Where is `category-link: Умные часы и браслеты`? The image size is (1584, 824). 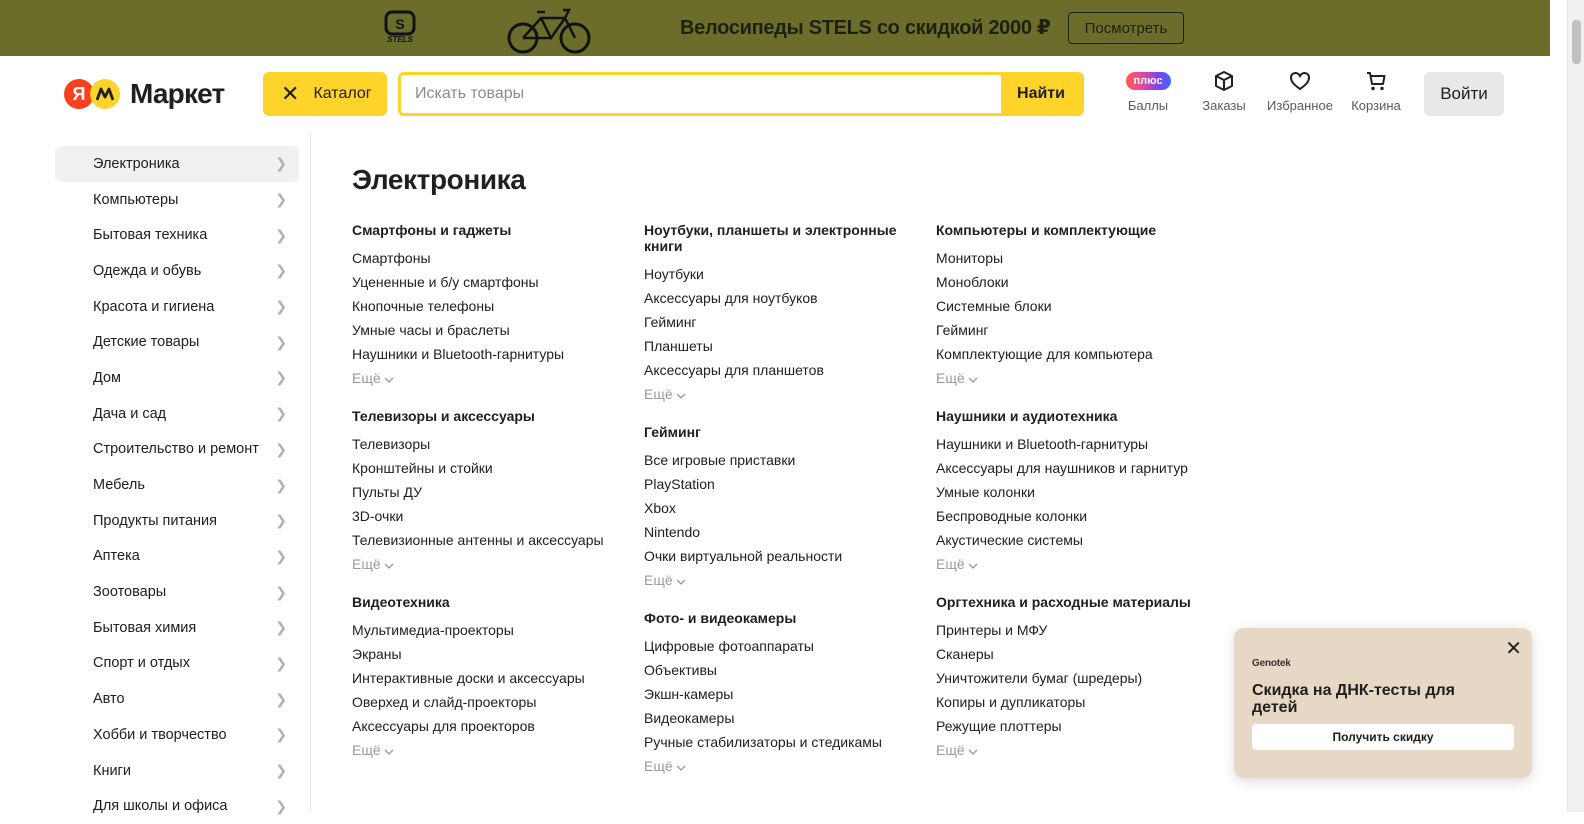
category-link: Умные часы и браслеты is located at coordinates (483, 330).